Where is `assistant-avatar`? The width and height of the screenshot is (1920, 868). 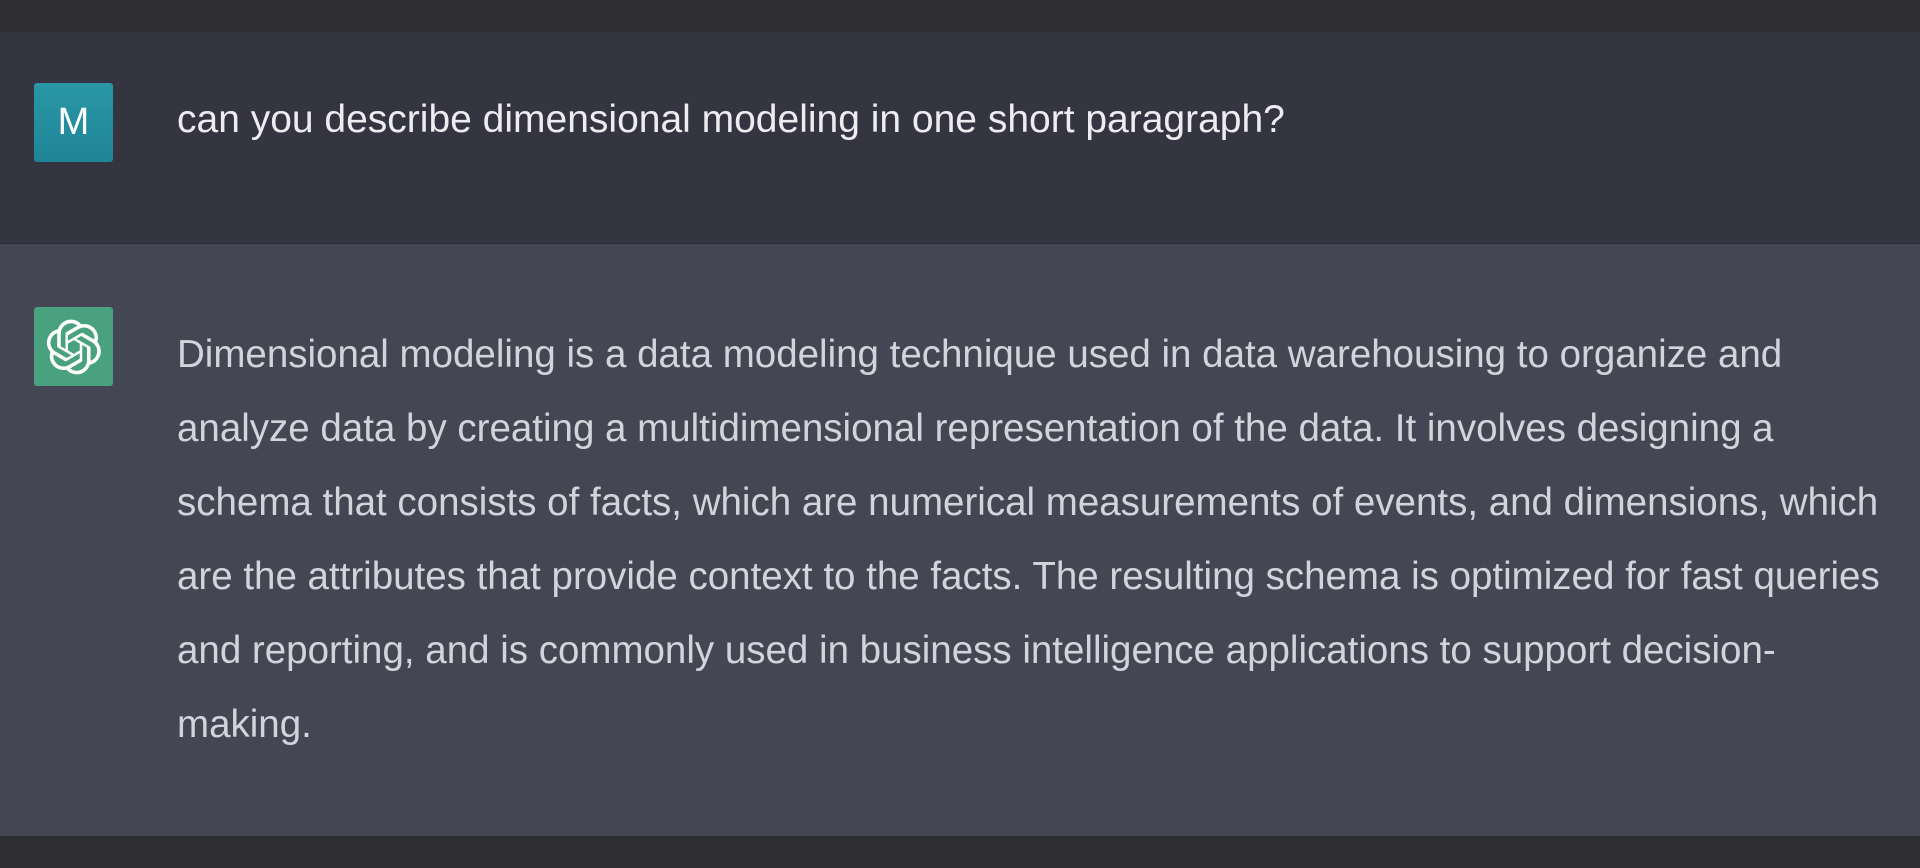
assistant-avatar is located at coordinates (73, 346).